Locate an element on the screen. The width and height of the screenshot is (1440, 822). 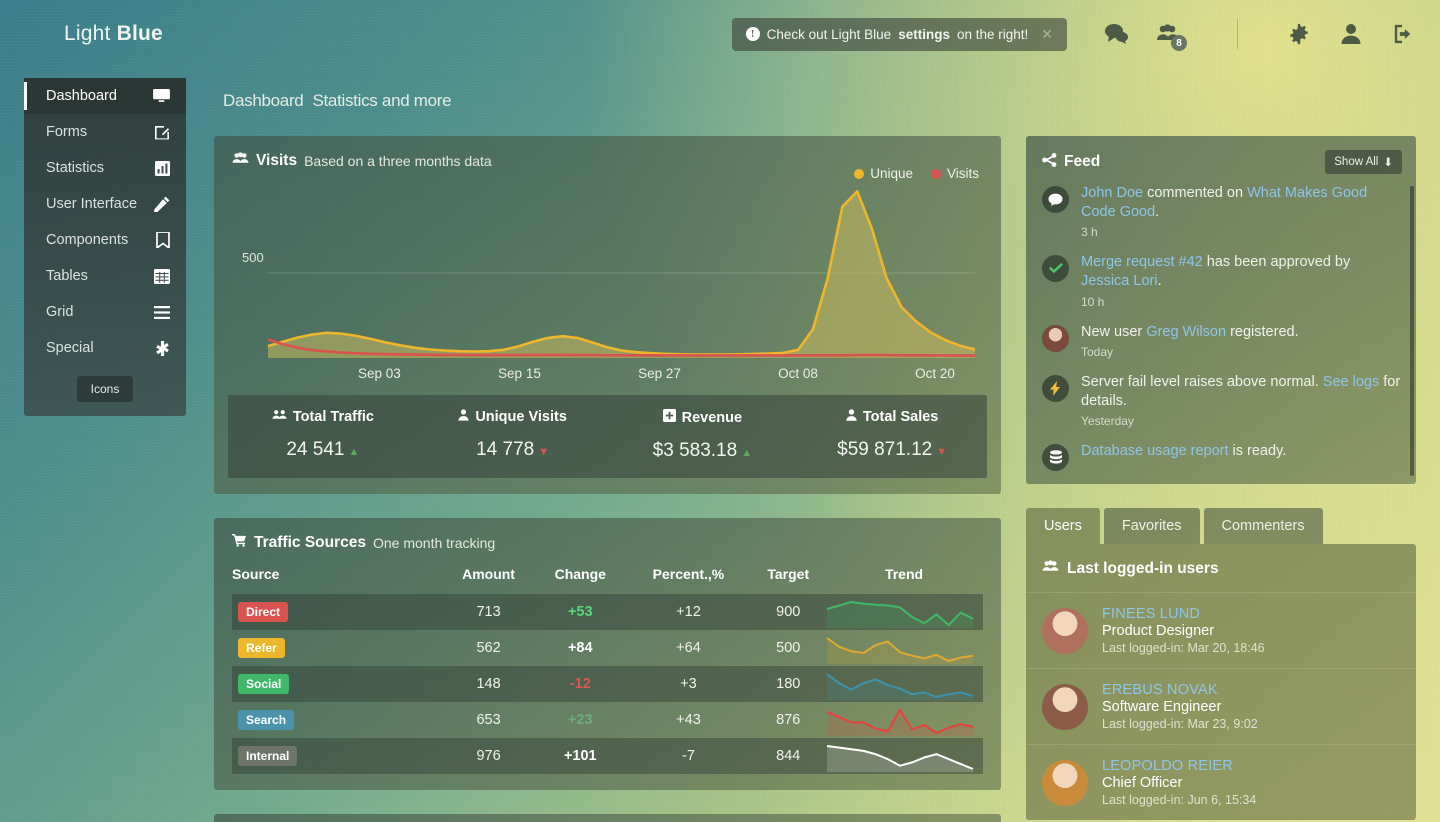
hamburger-lines-icon is located at coordinates (162, 312).